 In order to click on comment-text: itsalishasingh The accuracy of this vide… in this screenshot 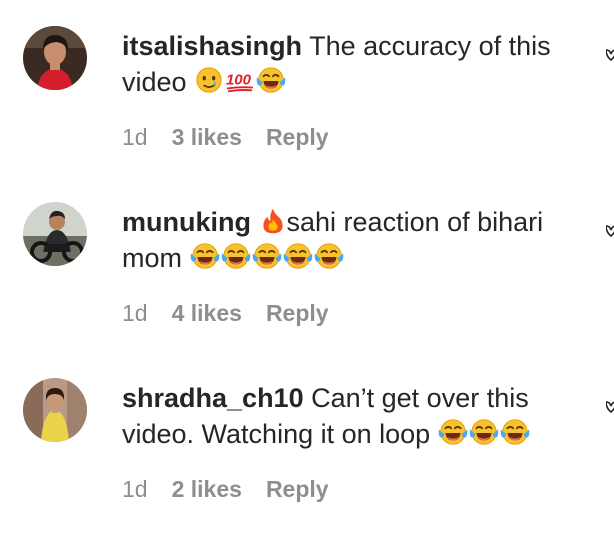, I will do `click(357, 64)`.